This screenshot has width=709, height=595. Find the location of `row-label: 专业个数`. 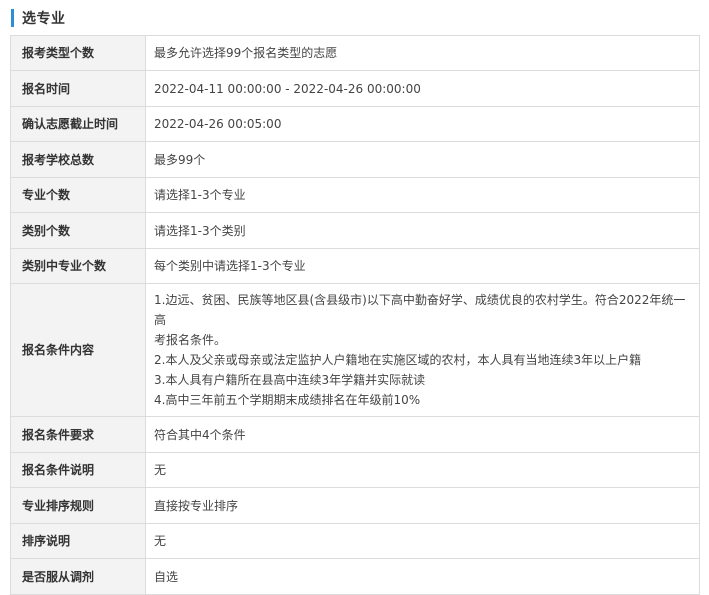

row-label: 专业个数 is located at coordinates (78, 195).